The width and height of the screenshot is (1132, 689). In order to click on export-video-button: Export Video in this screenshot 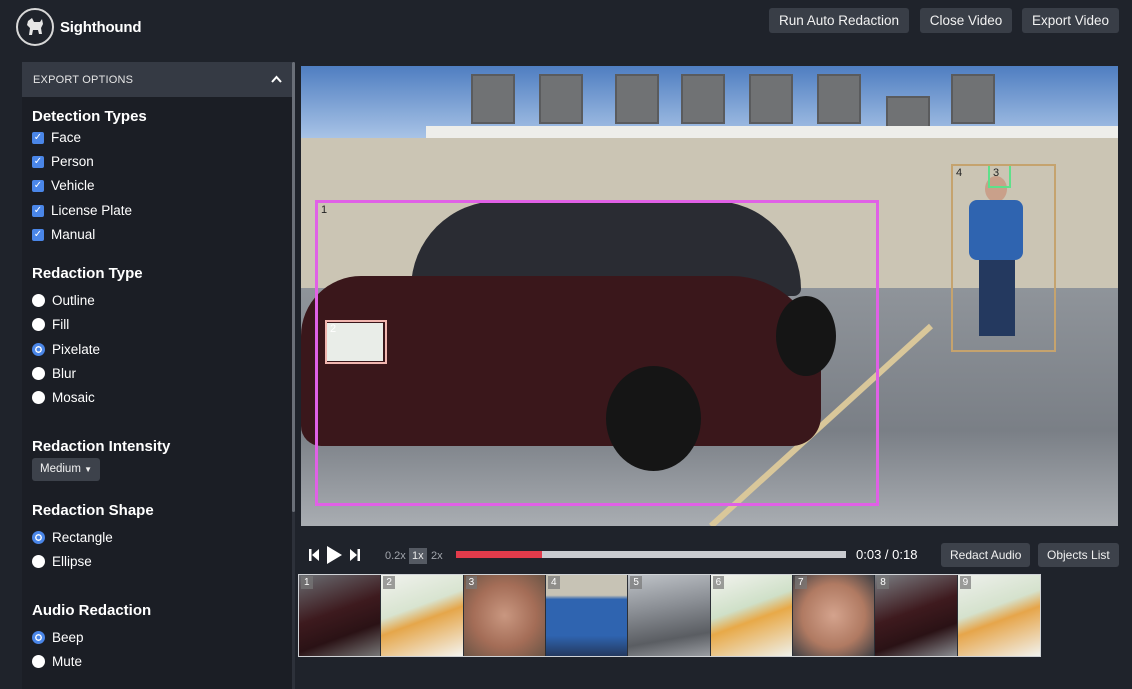, I will do `click(1070, 20)`.